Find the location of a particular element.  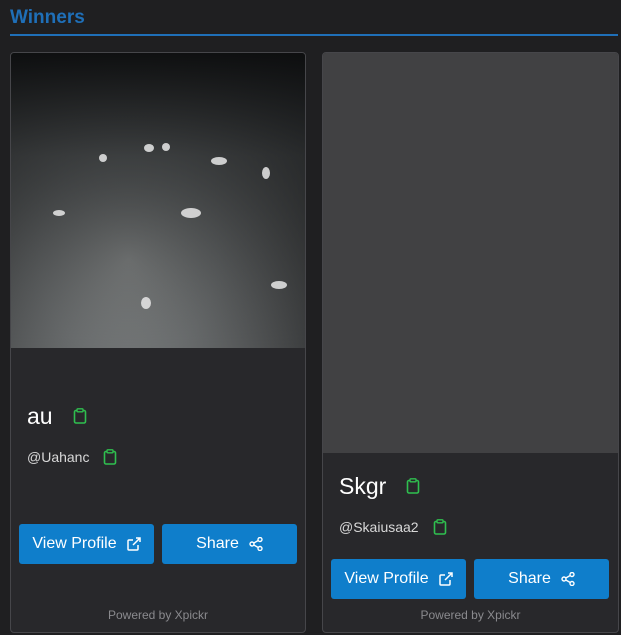

winner-handle-row: @Uahanc is located at coordinates (72, 457).